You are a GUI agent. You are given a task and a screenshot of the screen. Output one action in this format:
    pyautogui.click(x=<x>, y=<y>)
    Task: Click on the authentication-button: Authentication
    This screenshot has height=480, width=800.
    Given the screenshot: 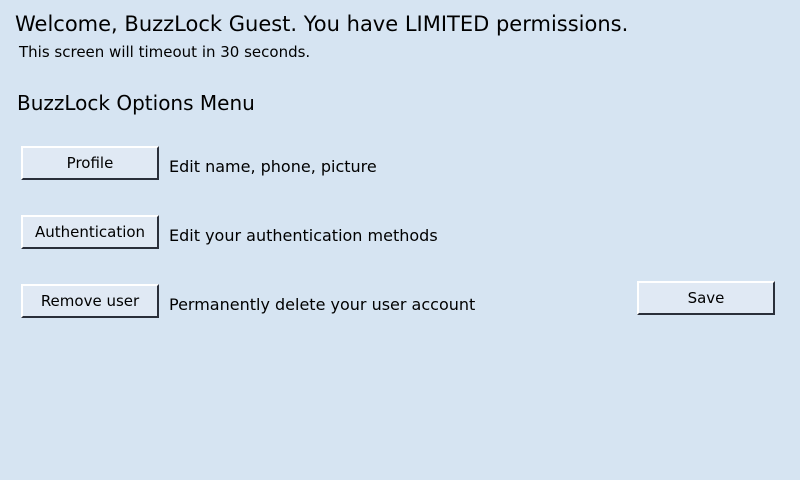 What is the action you would take?
    pyautogui.click(x=90, y=232)
    